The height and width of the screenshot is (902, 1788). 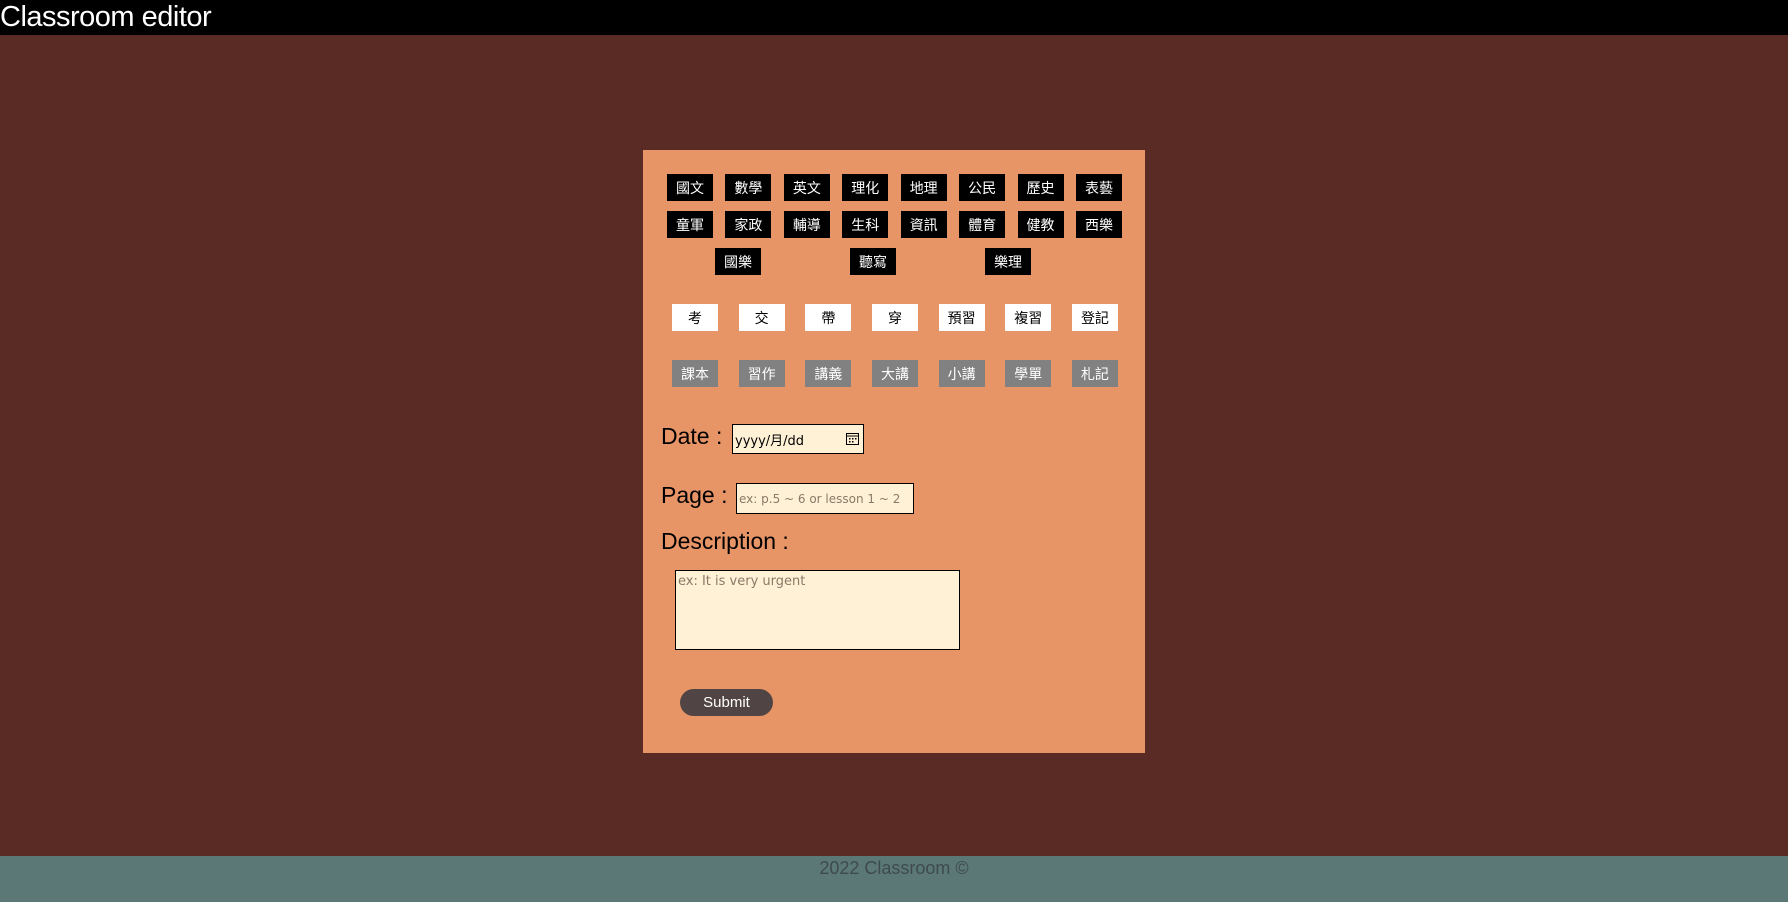 I want to click on item-button: 大講, so click(x=894, y=373).